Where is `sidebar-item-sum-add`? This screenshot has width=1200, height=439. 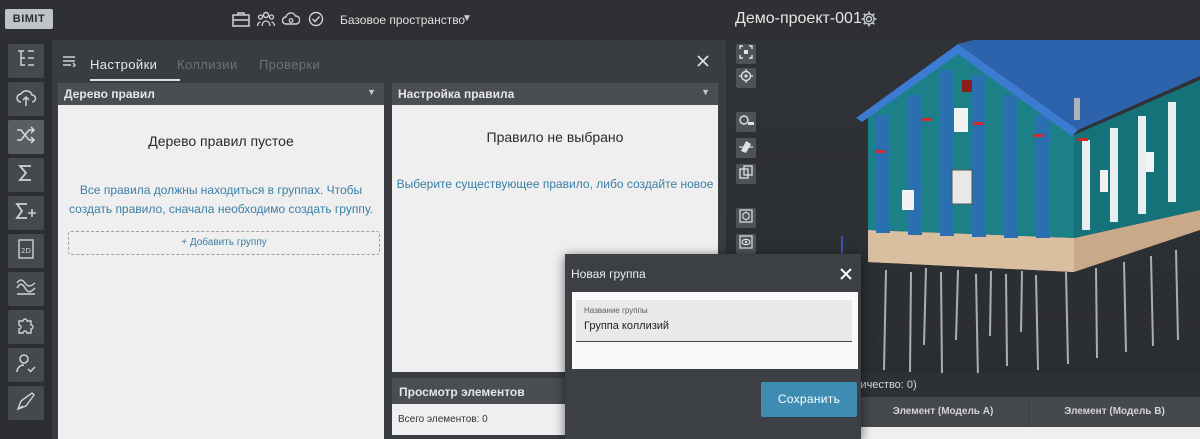
sidebar-item-sum-add is located at coordinates (26, 213).